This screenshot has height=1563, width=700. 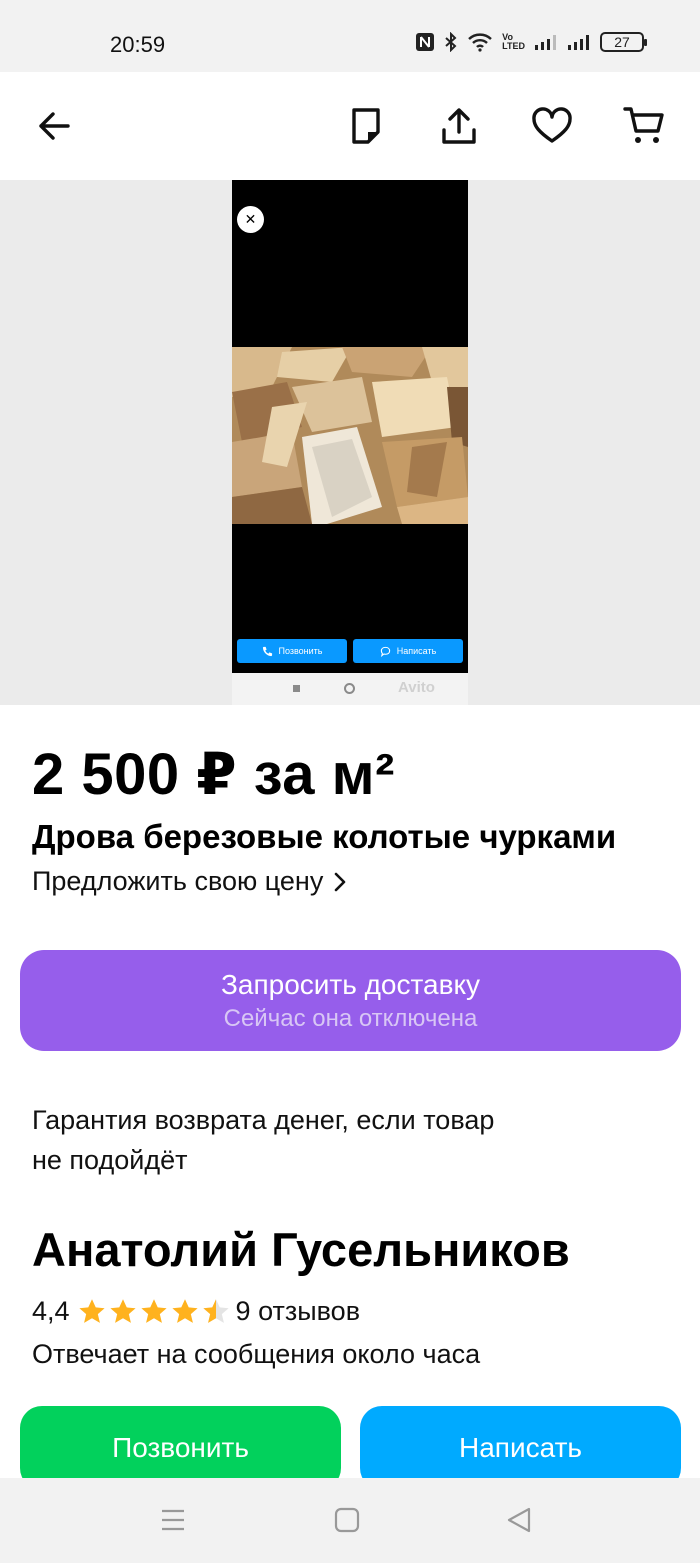 I want to click on status-icons: Vo LTED 27, so click(x=531, y=42).